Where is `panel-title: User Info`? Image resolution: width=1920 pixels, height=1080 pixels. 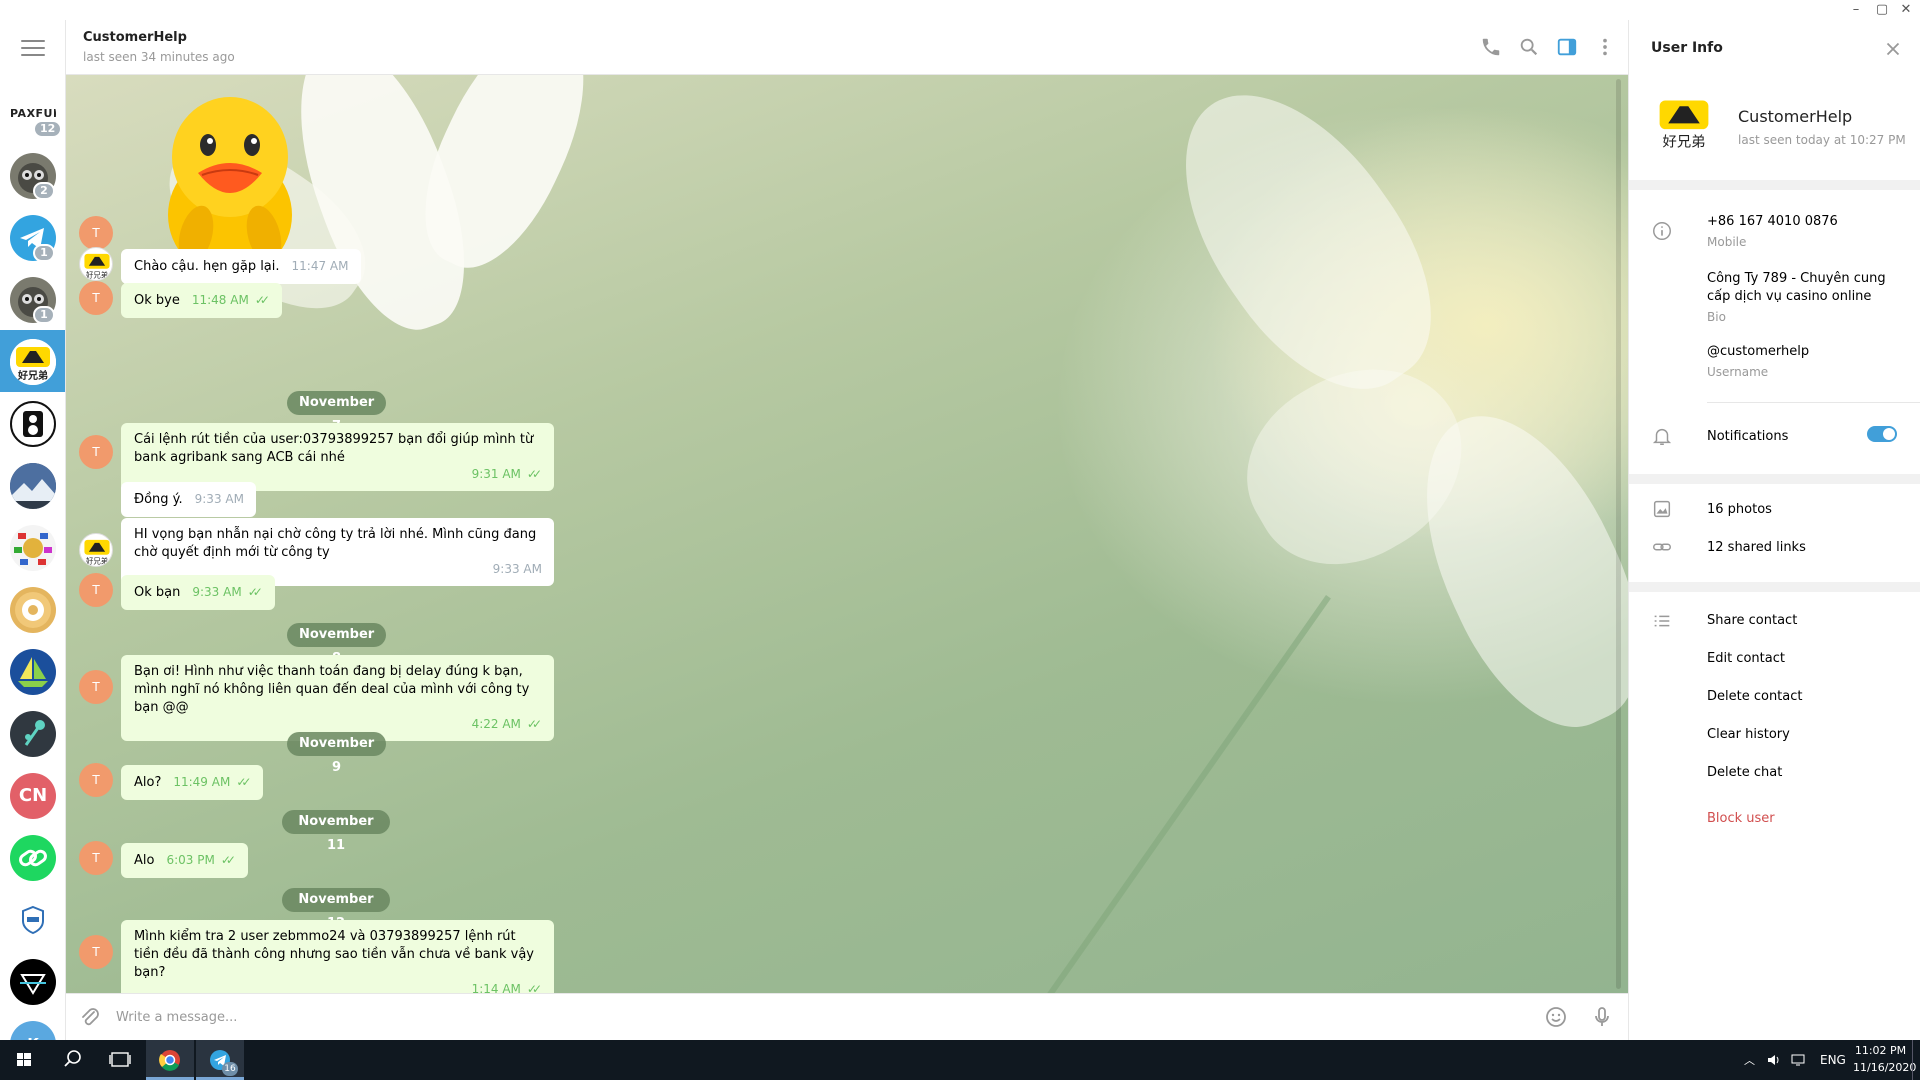 panel-title: User Info is located at coordinates (1687, 48).